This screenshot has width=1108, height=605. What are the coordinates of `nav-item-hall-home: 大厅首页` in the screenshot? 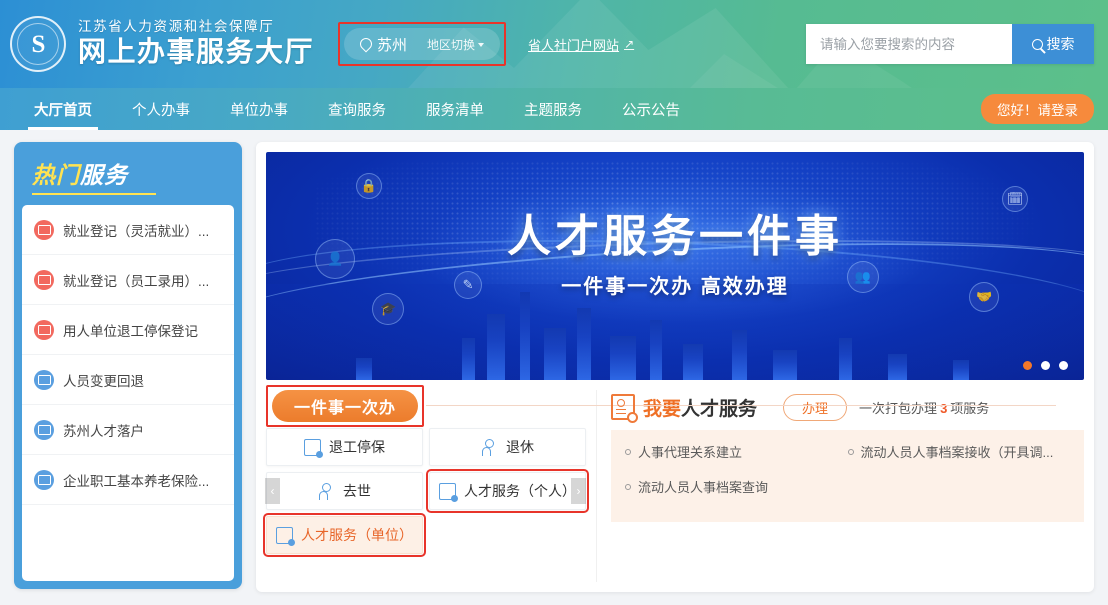 It's located at (63, 109).